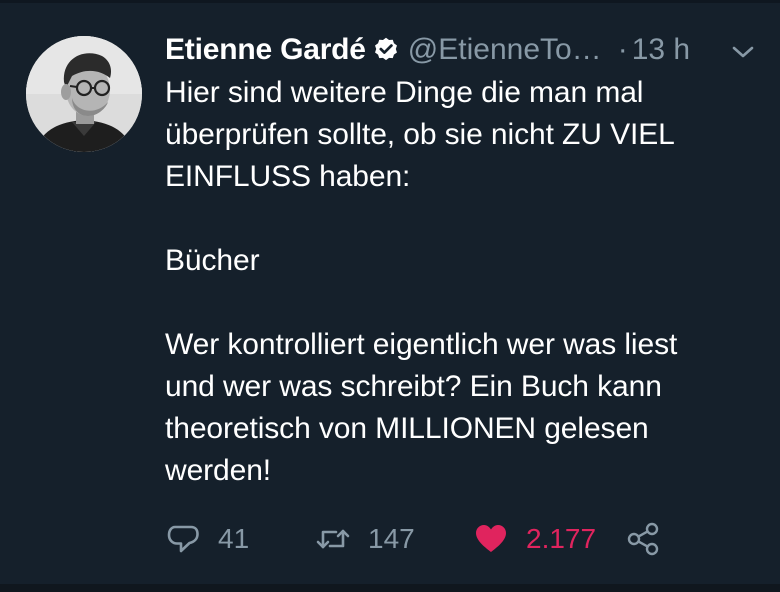 The height and width of the screenshot is (592, 780). What do you see at coordinates (365, 539) in the screenshot?
I see `retweet-button: 147` at bounding box center [365, 539].